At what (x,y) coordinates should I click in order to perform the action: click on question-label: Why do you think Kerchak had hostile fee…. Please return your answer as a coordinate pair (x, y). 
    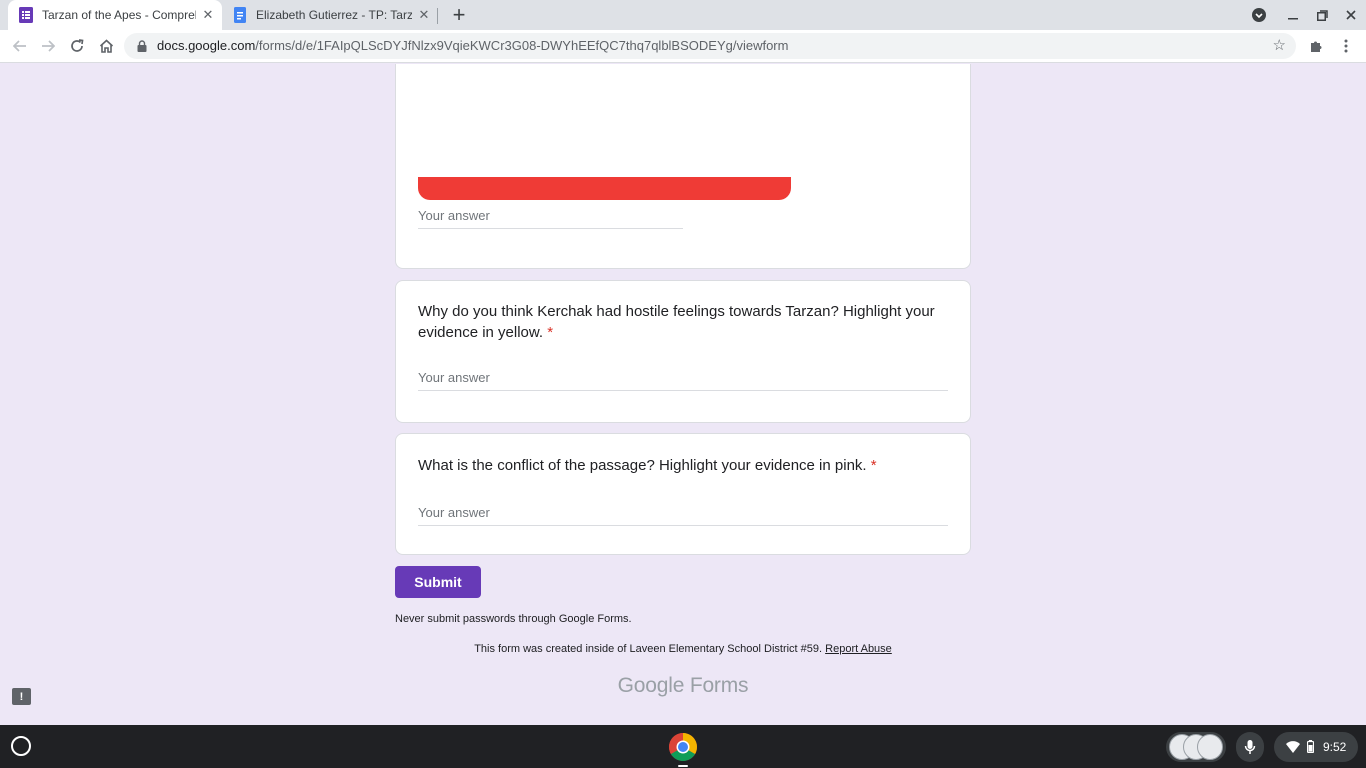
    Looking at the image, I should click on (676, 322).